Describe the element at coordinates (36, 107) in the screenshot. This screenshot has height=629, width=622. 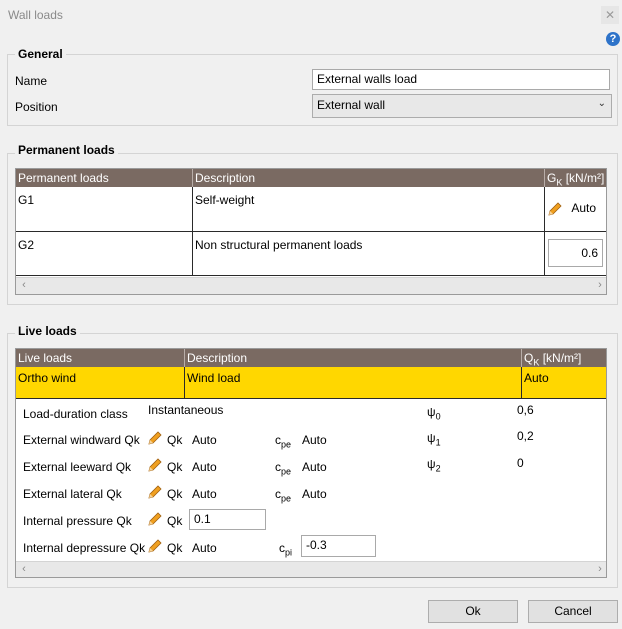
I see `position-label: Position` at that location.